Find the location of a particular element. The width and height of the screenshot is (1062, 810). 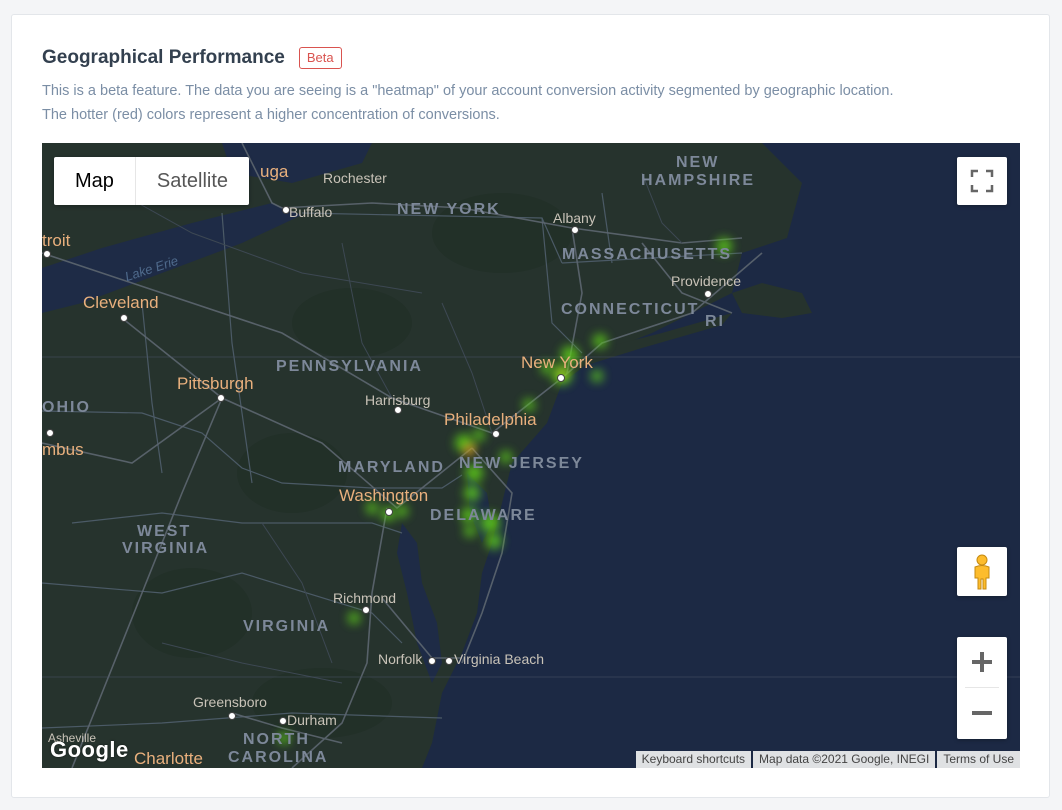

map-type-satellite-button: Satellite is located at coordinates (192, 181).